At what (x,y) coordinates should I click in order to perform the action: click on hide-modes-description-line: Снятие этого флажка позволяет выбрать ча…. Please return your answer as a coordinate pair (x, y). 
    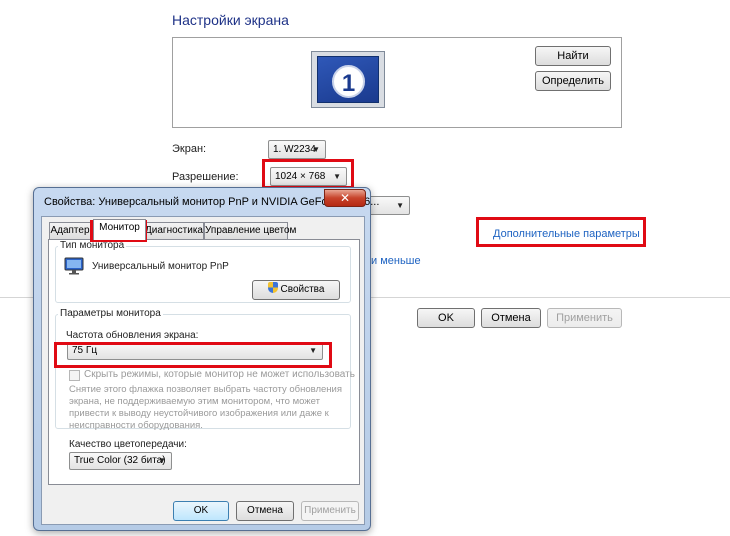
    Looking at the image, I should click on (205, 389).